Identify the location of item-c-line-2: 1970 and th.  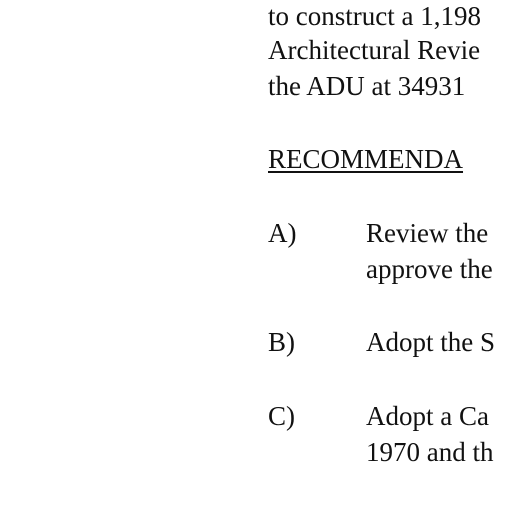
(430, 452).